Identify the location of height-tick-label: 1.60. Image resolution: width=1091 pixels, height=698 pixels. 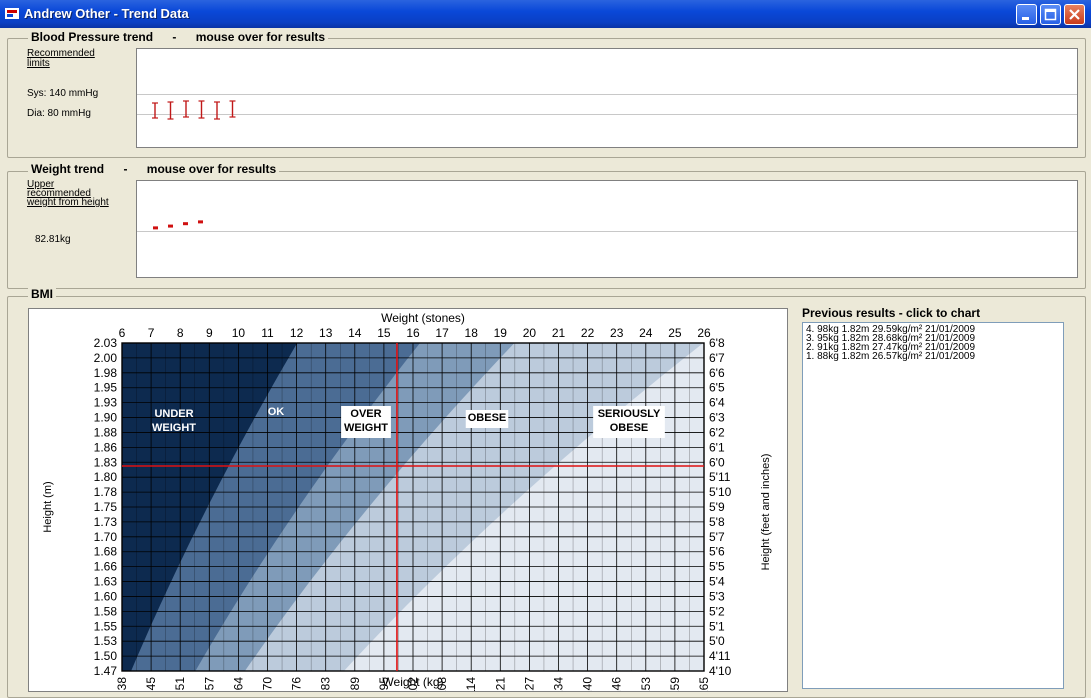
(106, 596).